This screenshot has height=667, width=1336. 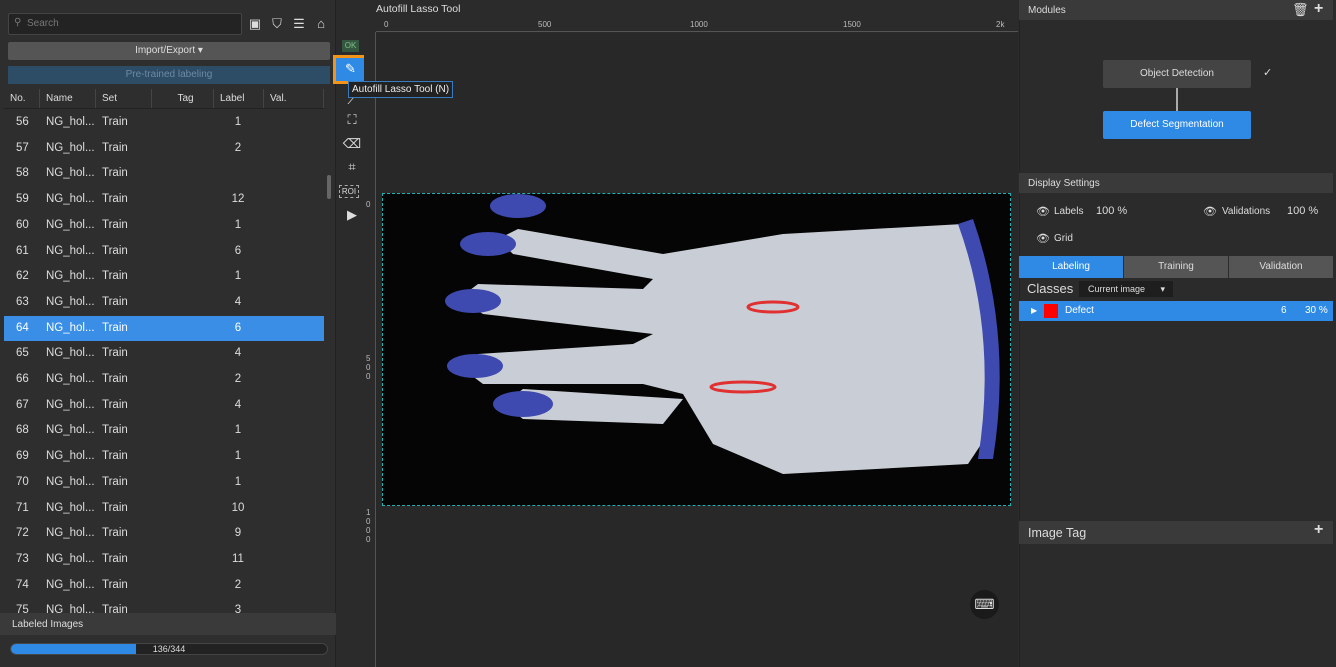 What do you see at coordinates (164, 534) in the screenshot?
I see `table-row: 72 NG_hol... Train 9` at bounding box center [164, 534].